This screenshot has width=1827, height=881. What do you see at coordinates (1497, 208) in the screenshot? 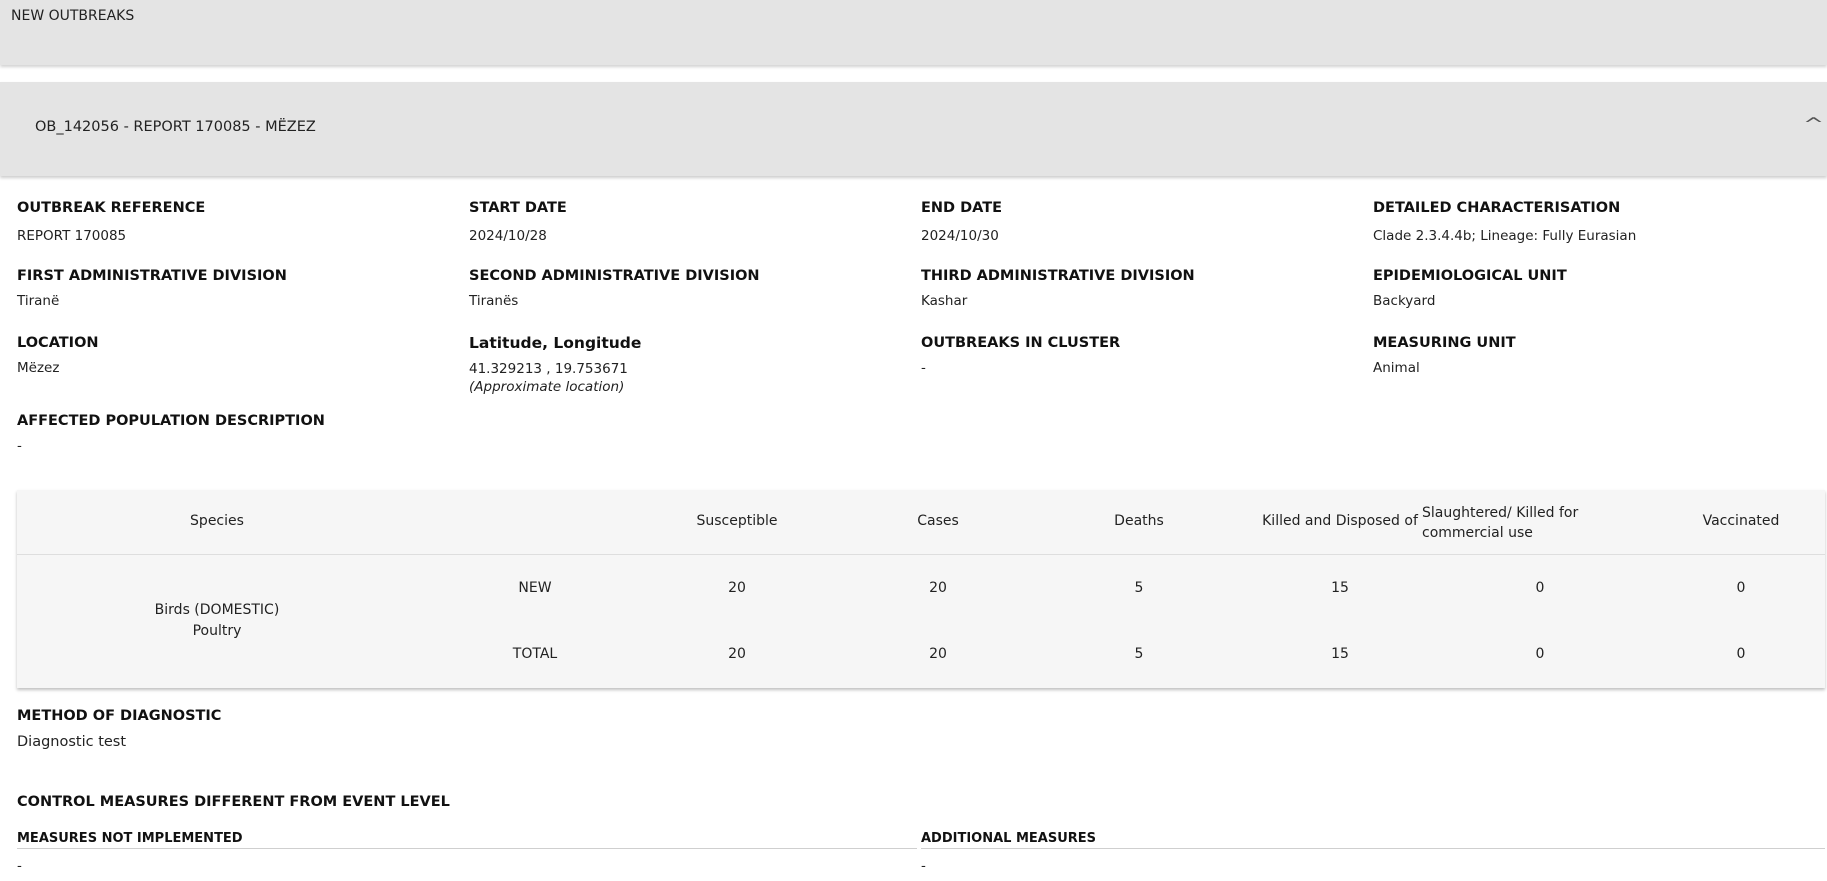
I see `field-label: DETAILED CHARACTERISATION` at bounding box center [1497, 208].